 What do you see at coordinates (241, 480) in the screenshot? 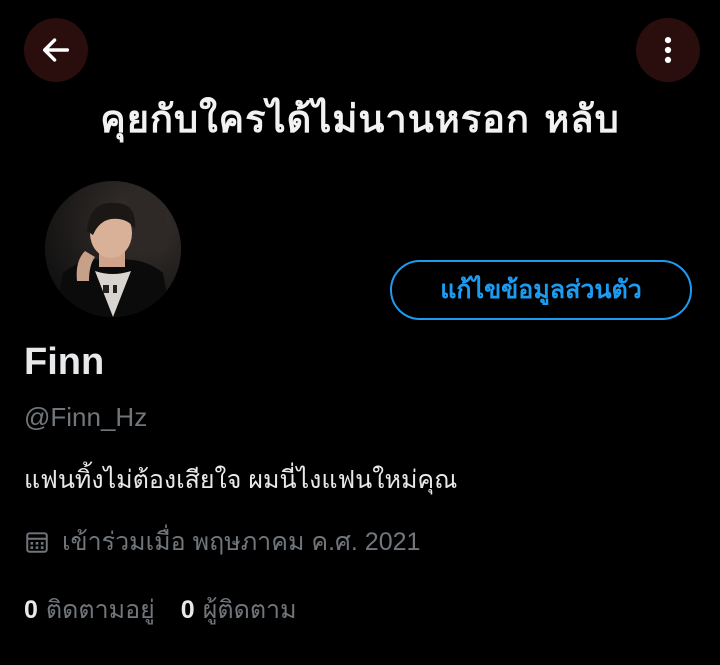
I see `profile-bio: แฟนทิ้งไม่ต้องเสียใจ ผมนี่ไงแฟนใหม่คุณ` at bounding box center [241, 480].